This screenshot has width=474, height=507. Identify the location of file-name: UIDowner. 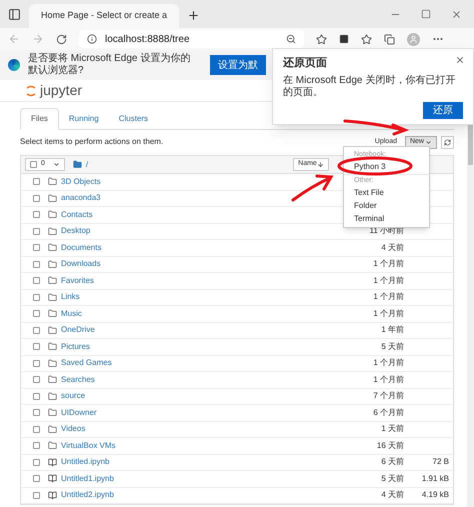
(79, 412).